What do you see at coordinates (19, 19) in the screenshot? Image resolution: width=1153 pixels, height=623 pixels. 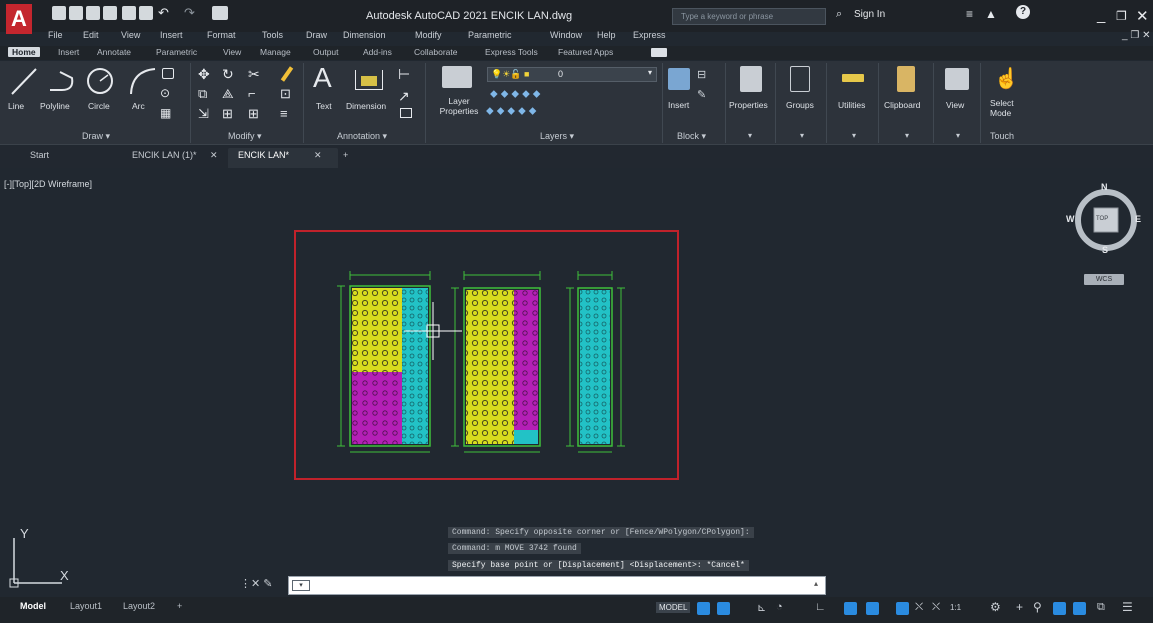 I see `autocad-logo-icon: A` at bounding box center [19, 19].